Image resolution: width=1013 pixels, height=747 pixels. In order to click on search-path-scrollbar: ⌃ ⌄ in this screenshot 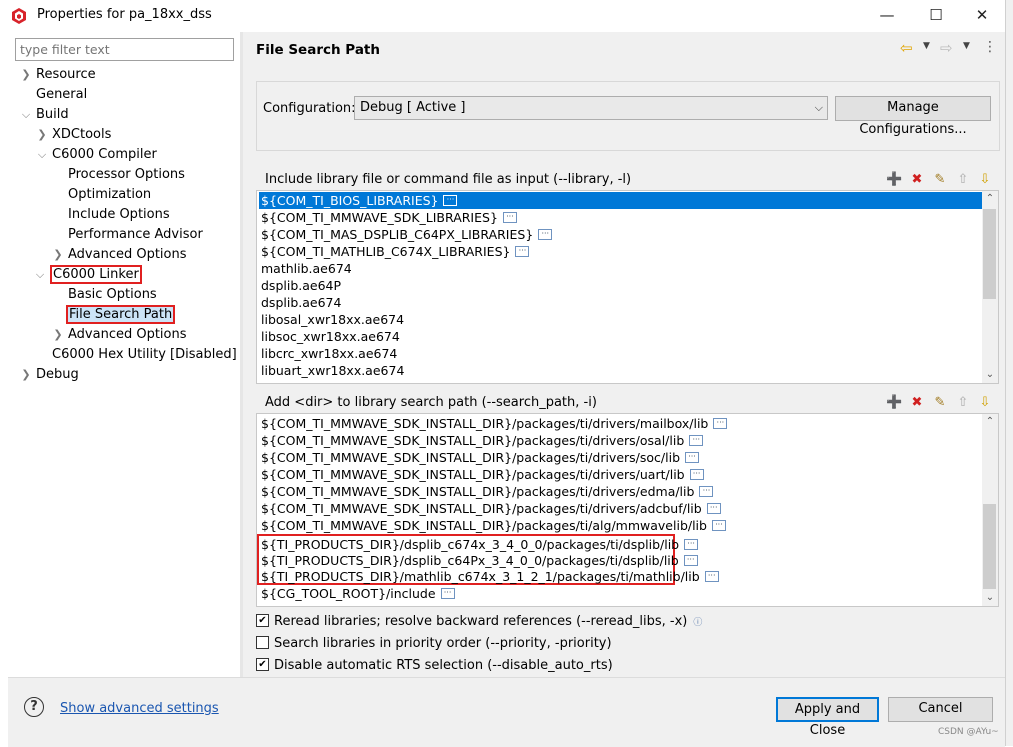, I will do `click(990, 510)`.